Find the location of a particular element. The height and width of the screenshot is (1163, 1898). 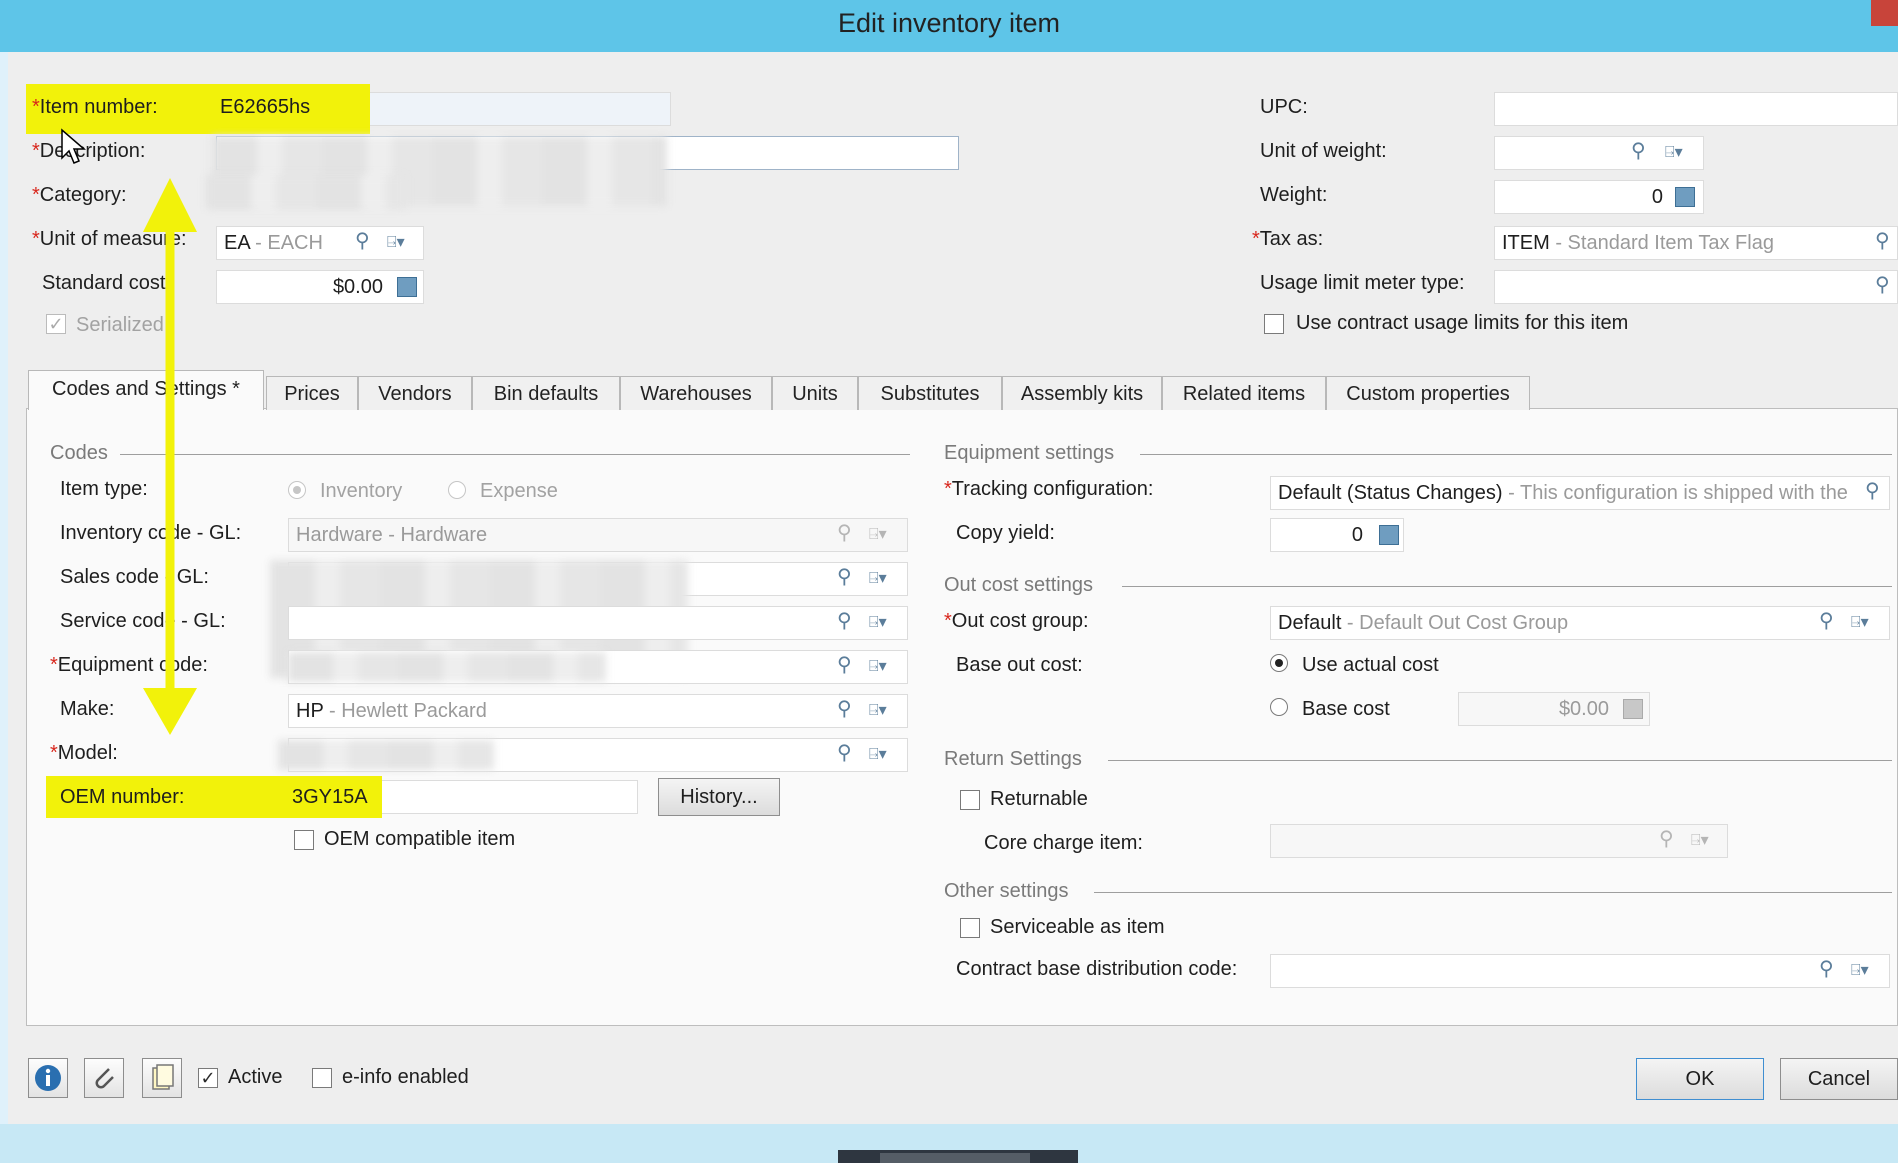

annotation-arrow is located at coordinates (170, 456).